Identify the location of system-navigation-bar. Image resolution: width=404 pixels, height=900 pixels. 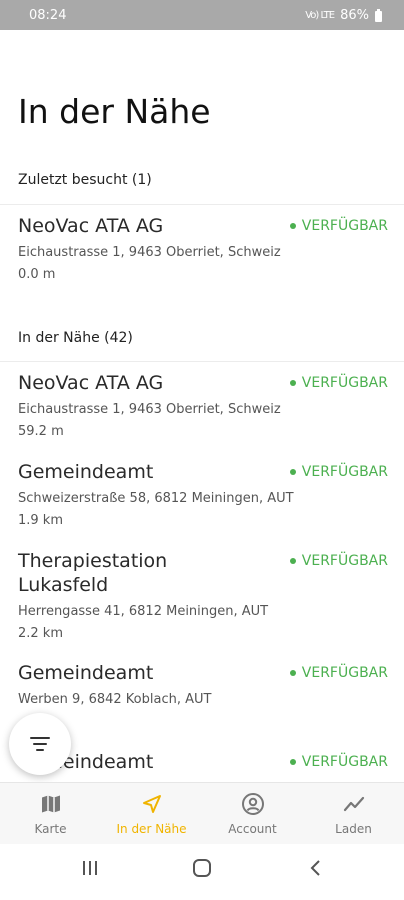
(202, 872).